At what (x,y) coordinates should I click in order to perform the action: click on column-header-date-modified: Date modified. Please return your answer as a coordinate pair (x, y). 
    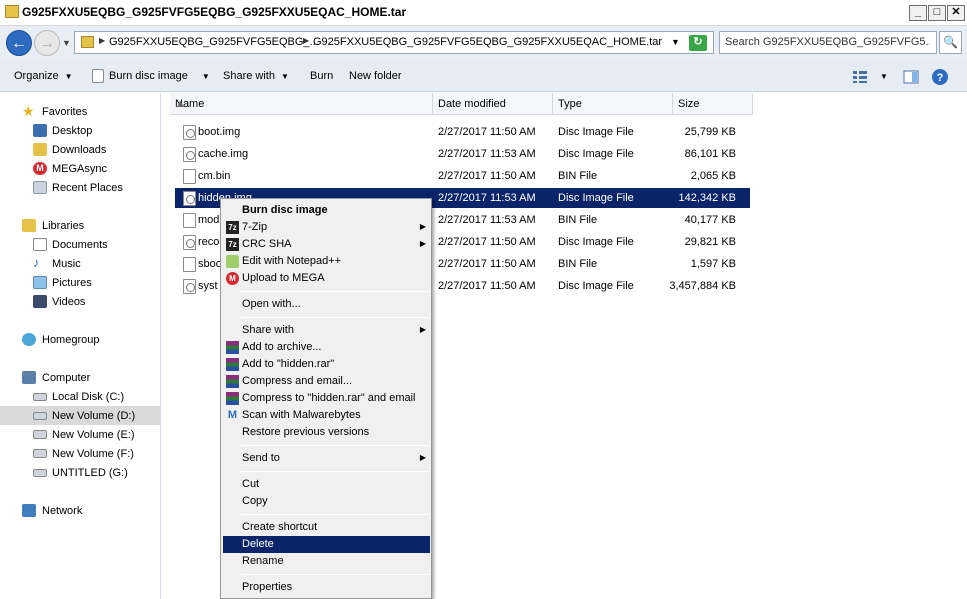
    Looking at the image, I should click on (493, 104).